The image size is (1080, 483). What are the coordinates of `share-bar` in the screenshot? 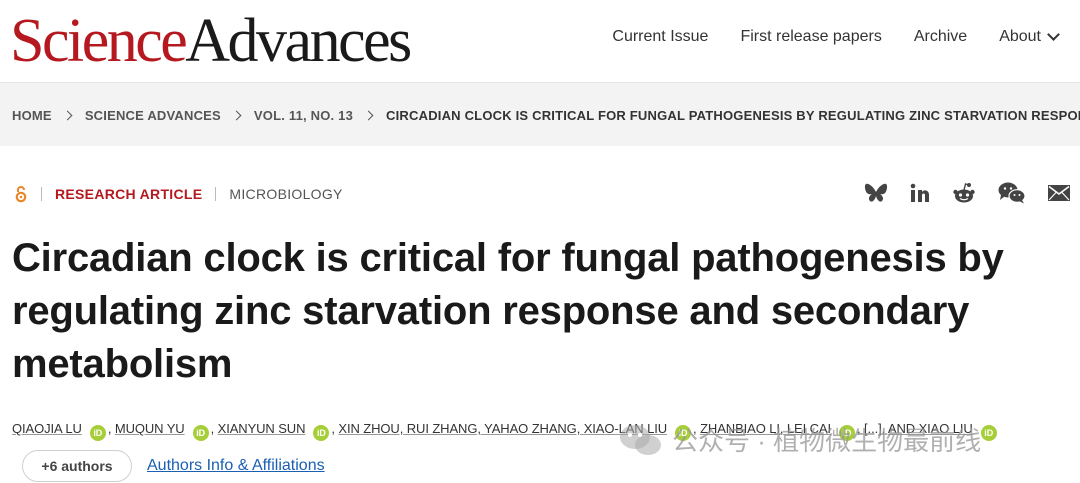 It's located at (967, 193).